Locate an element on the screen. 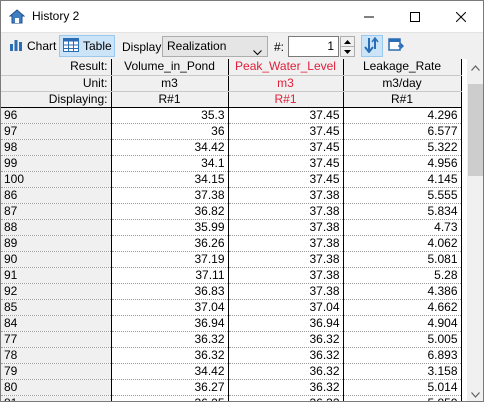 This screenshot has width=484, height=402. value-cell: 5.28 is located at coordinates (402, 275).